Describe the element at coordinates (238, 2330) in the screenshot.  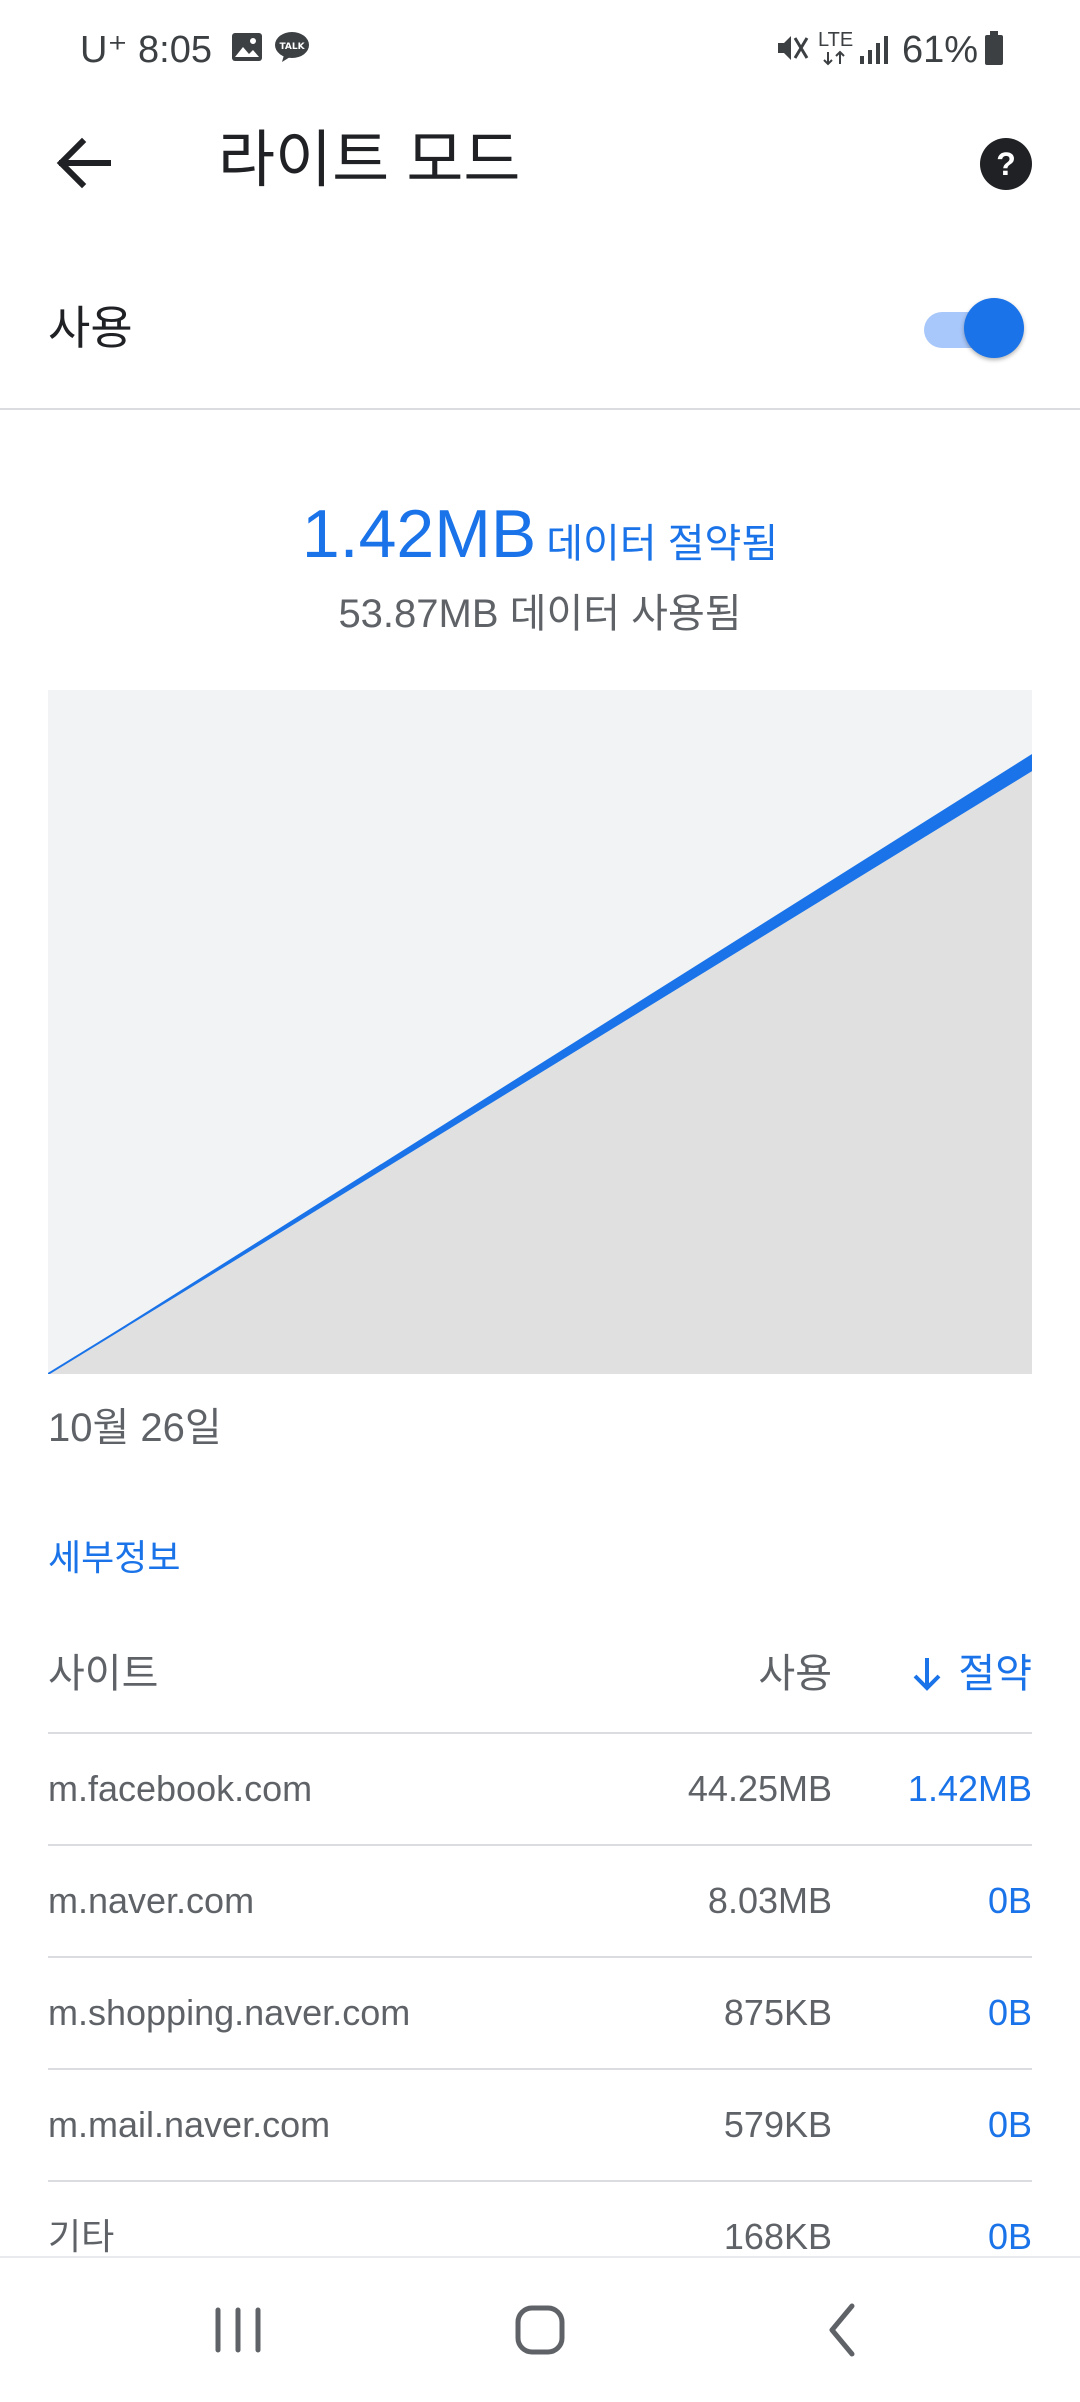
I see `recents-icon` at that location.